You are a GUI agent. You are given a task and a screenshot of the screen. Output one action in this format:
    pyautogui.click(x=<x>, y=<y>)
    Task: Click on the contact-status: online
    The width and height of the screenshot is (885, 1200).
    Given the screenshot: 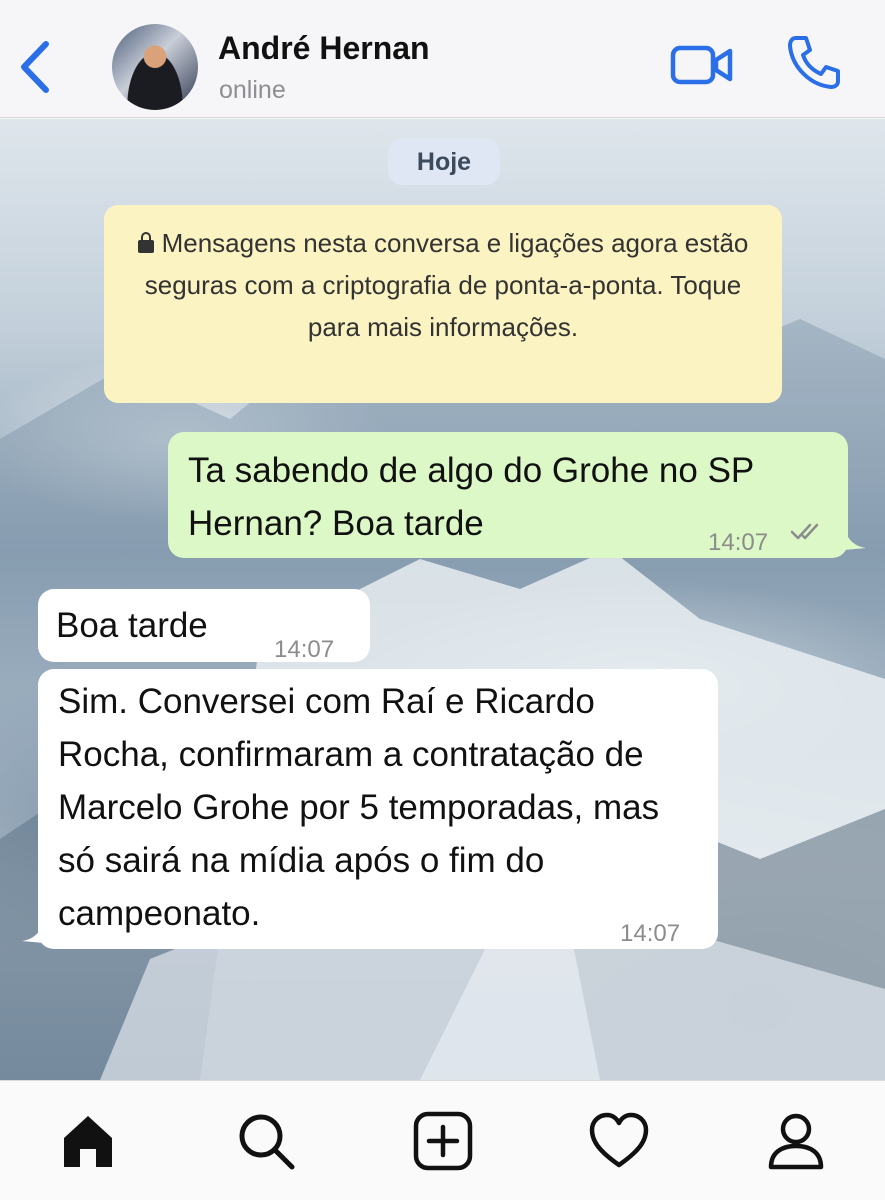 What is the action you would take?
    pyautogui.click(x=252, y=90)
    